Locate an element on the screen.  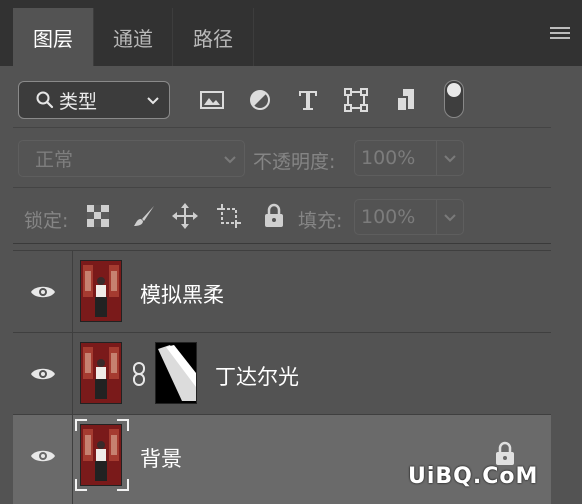
lock-all-icon is located at coordinates (274, 216).